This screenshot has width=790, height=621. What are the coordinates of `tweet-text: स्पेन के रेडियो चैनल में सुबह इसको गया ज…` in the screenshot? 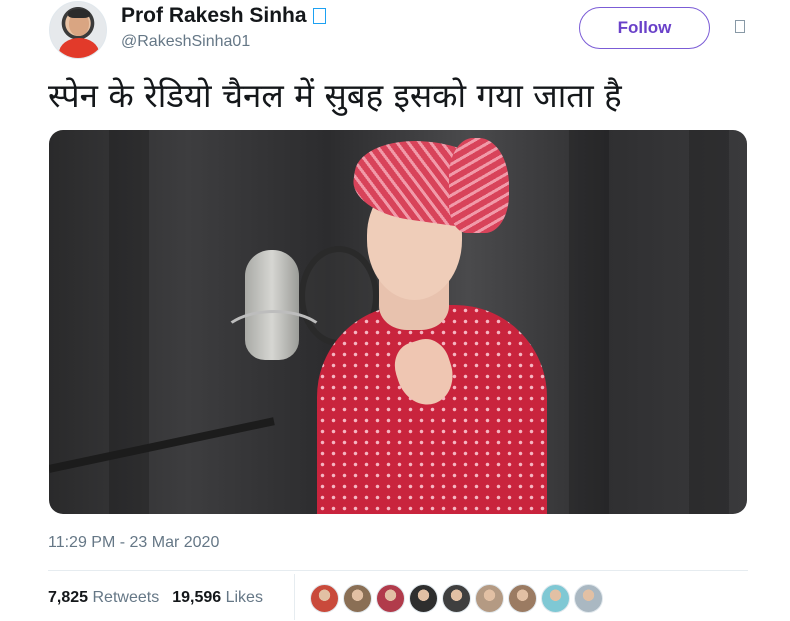 It's located at (335, 95).